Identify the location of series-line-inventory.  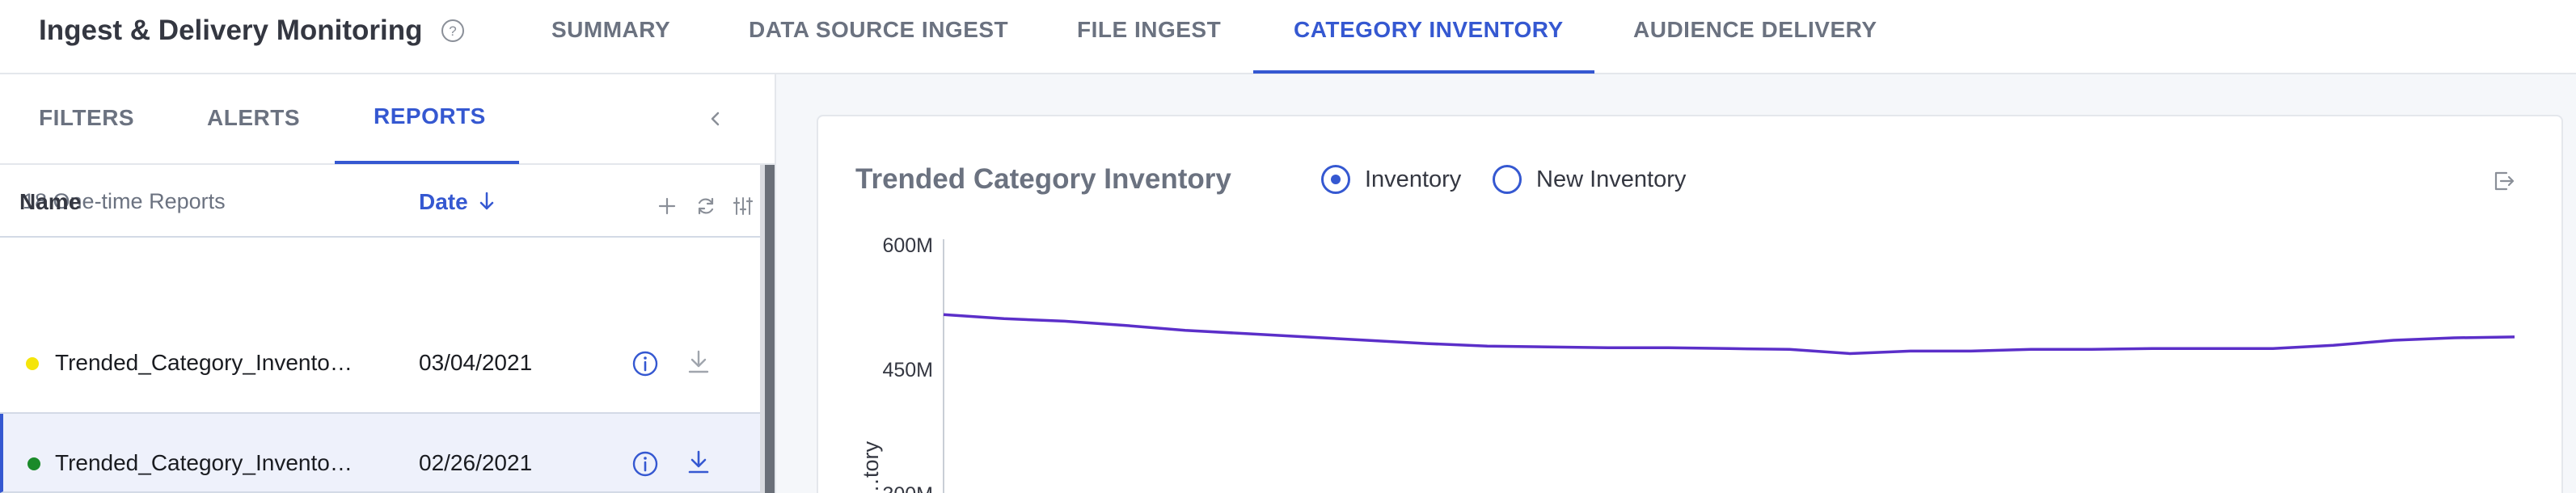
(1729, 334).